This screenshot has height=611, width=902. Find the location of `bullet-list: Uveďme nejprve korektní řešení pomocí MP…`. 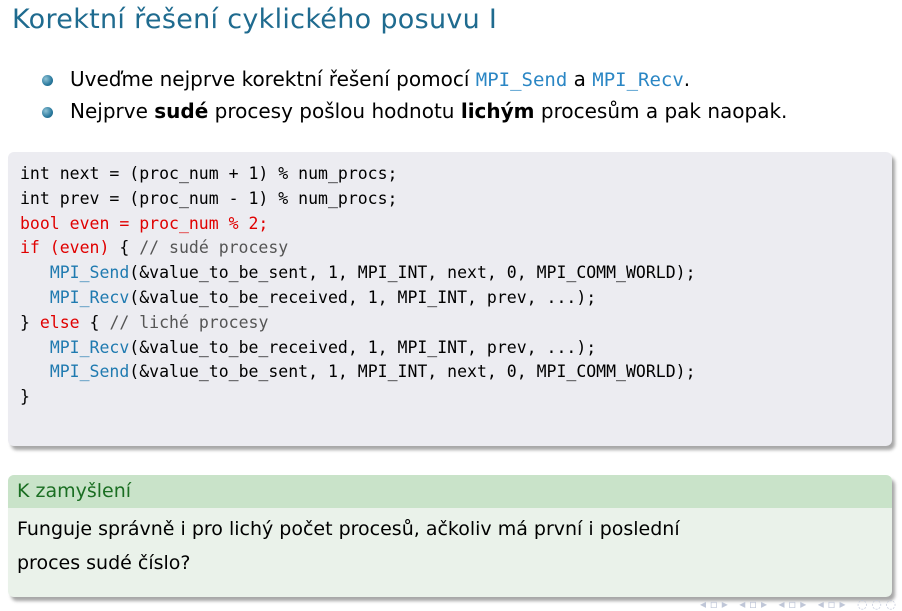

bullet-list: Uveďme nejprve korektní řešení pomocí MP… is located at coordinates (414, 95).